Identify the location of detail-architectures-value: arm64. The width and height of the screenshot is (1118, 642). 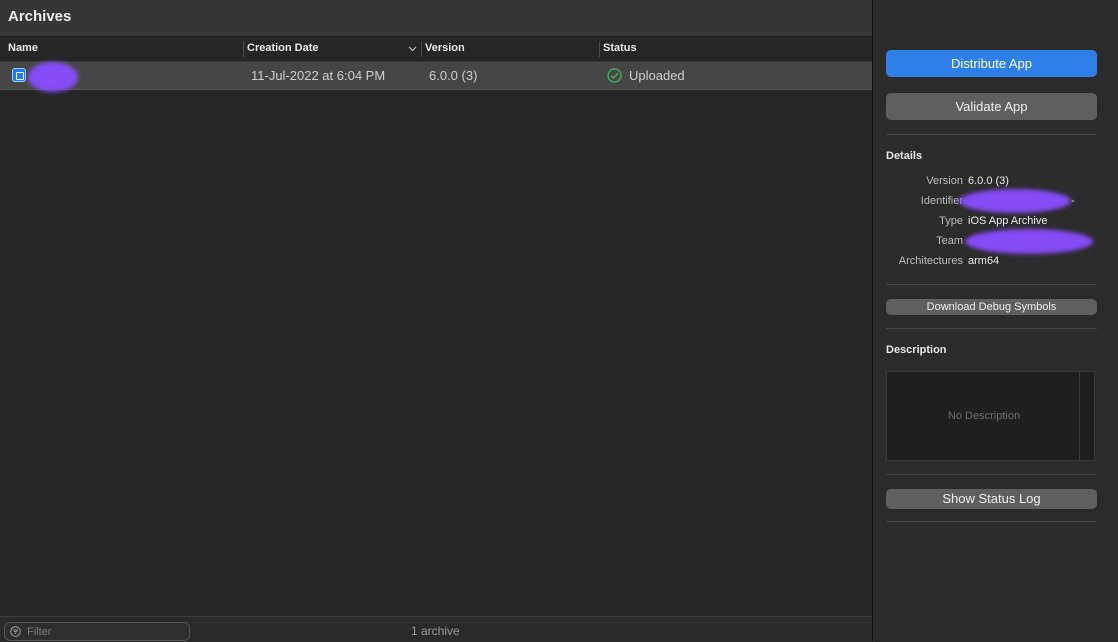
(984, 261).